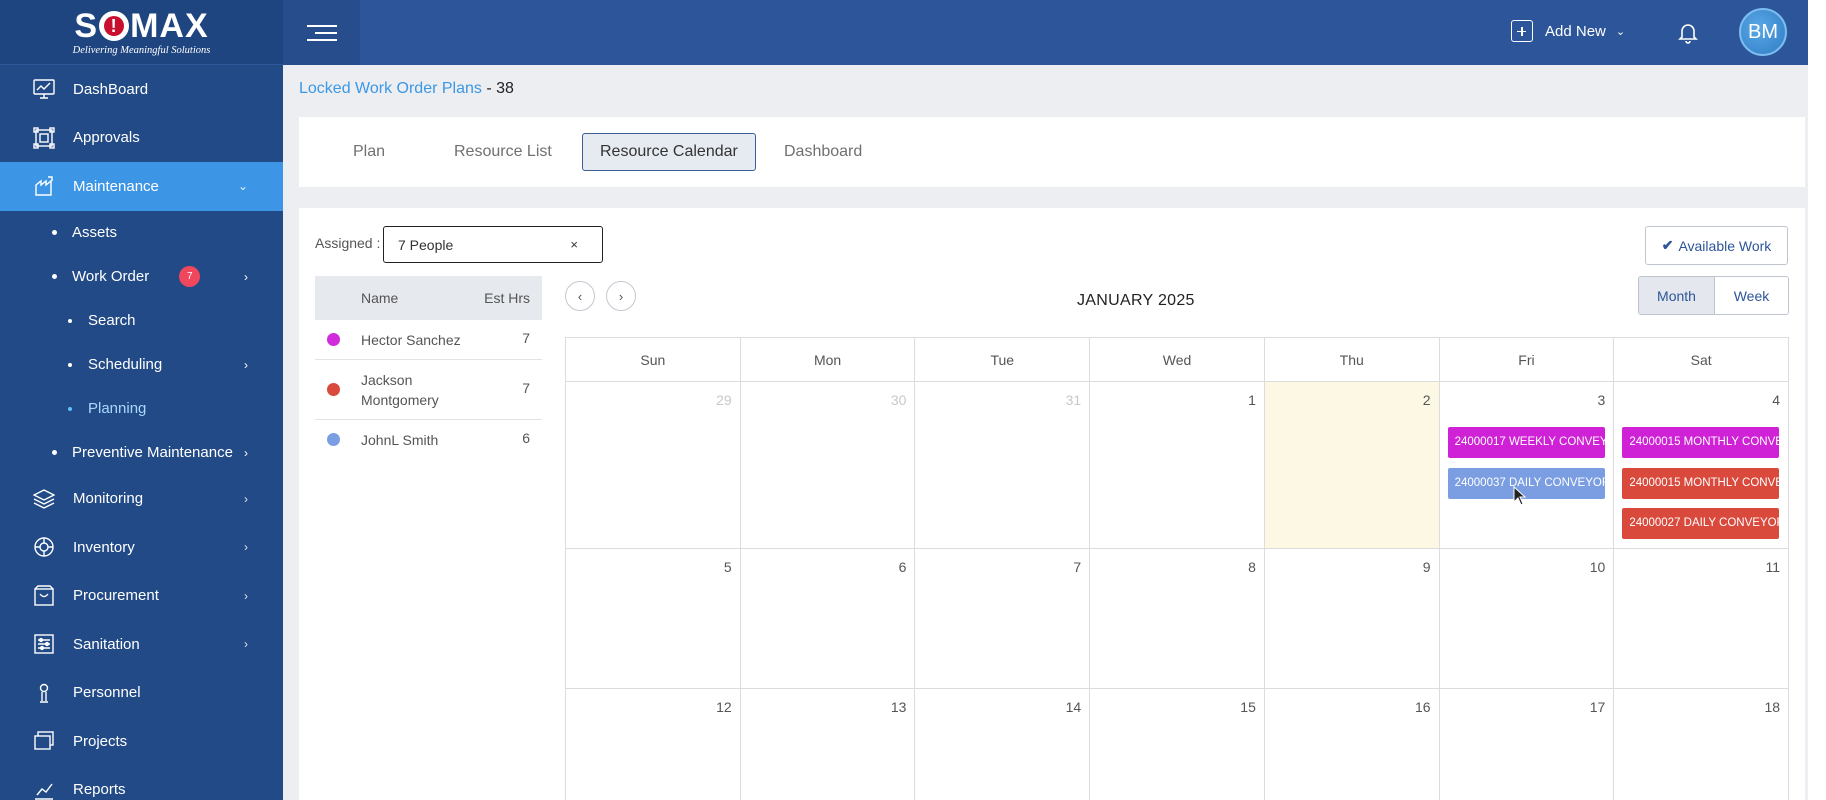 The width and height of the screenshot is (1826, 800). What do you see at coordinates (1003, 744) in the screenshot?
I see `calendar-day: 14` at bounding box center [1003, 744].